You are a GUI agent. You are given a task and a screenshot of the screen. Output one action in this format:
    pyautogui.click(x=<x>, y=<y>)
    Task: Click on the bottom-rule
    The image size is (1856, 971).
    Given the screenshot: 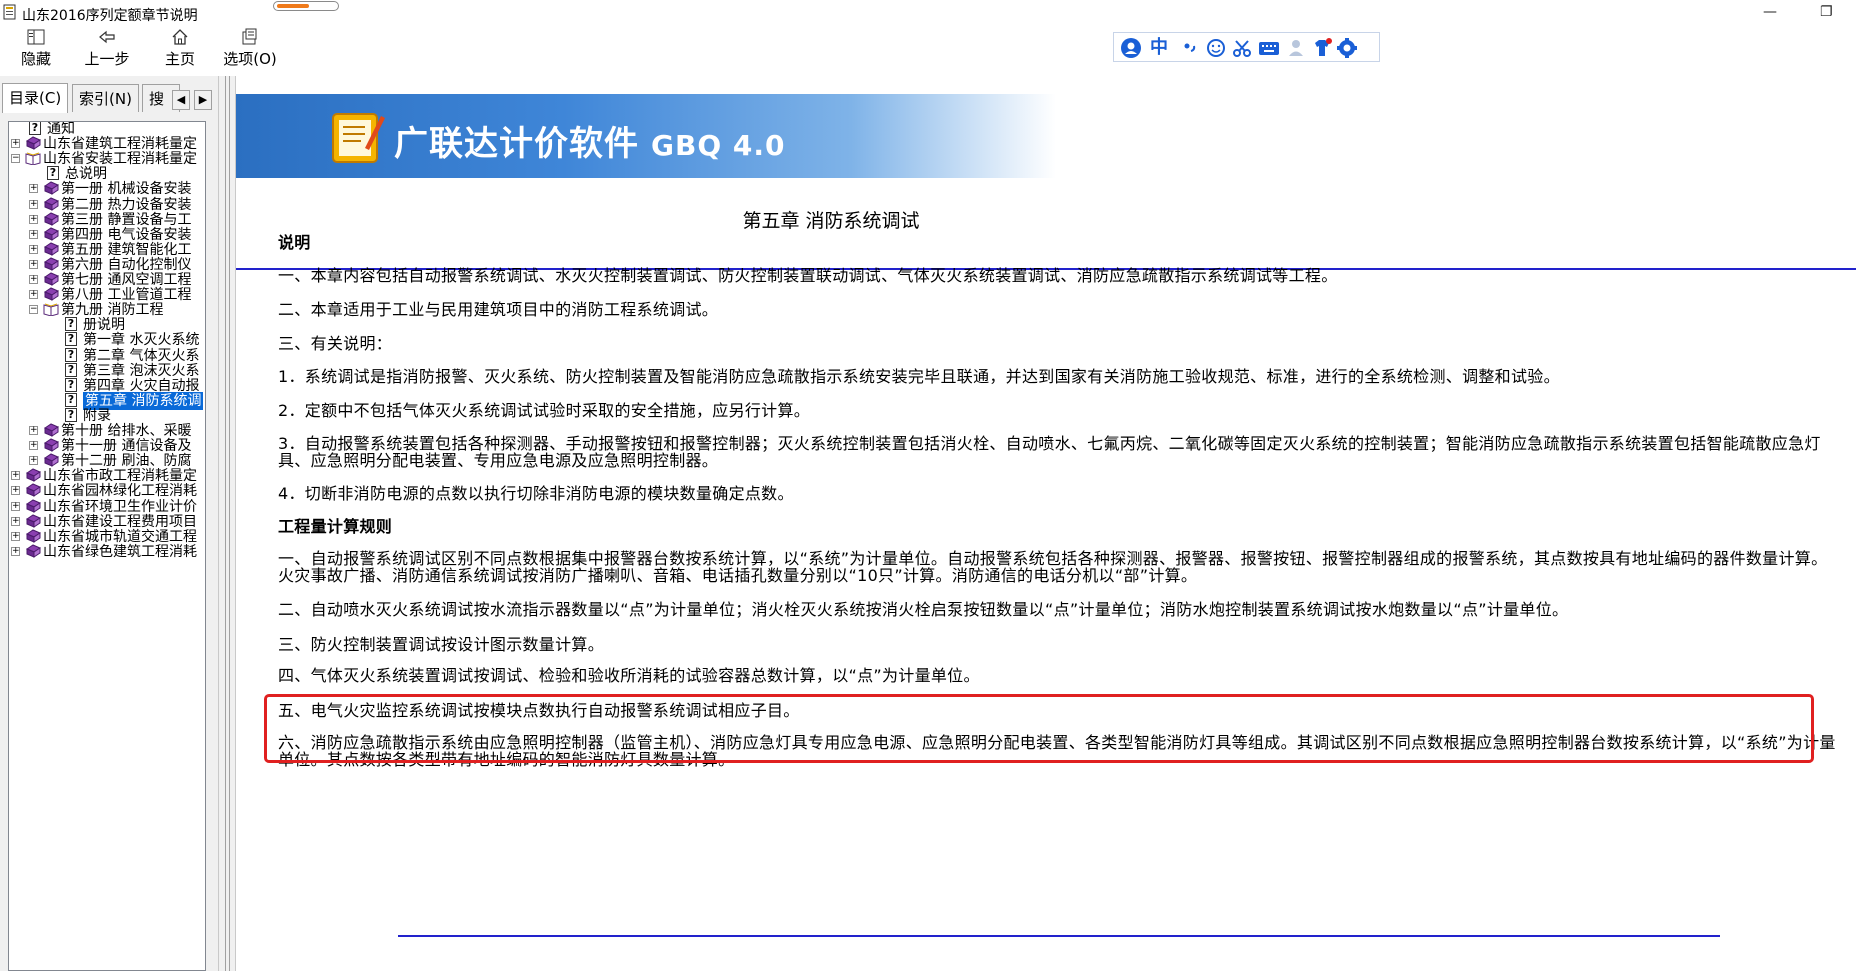 What is the action you would take?
    pyautogui.click(x=1059, y=936)
    